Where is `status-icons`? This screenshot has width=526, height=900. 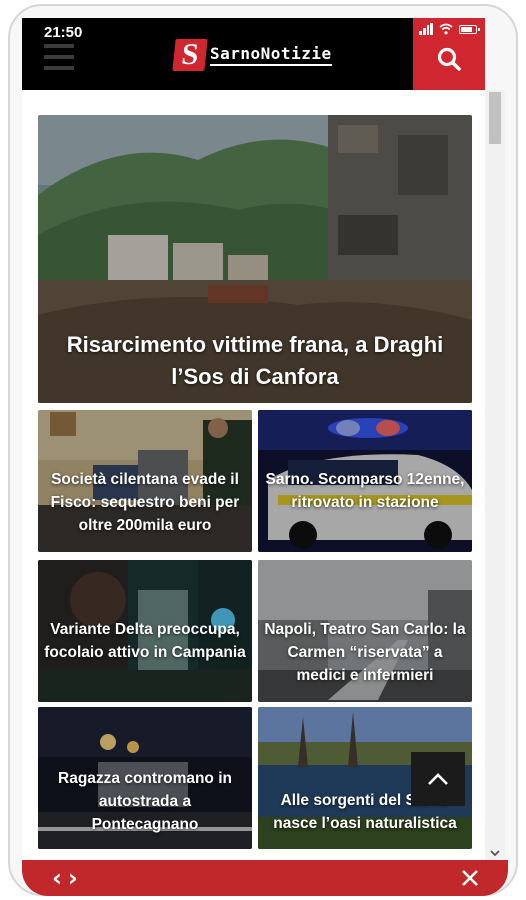 status-icons is located at coordinates (449, 29).